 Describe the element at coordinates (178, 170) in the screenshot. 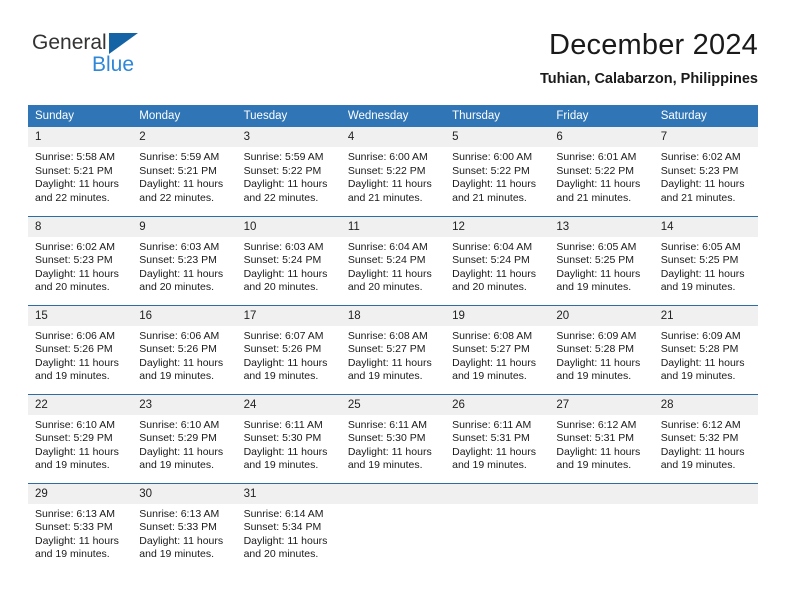

I see `sunset-text: Sunset: 5:21 PM` at that location.